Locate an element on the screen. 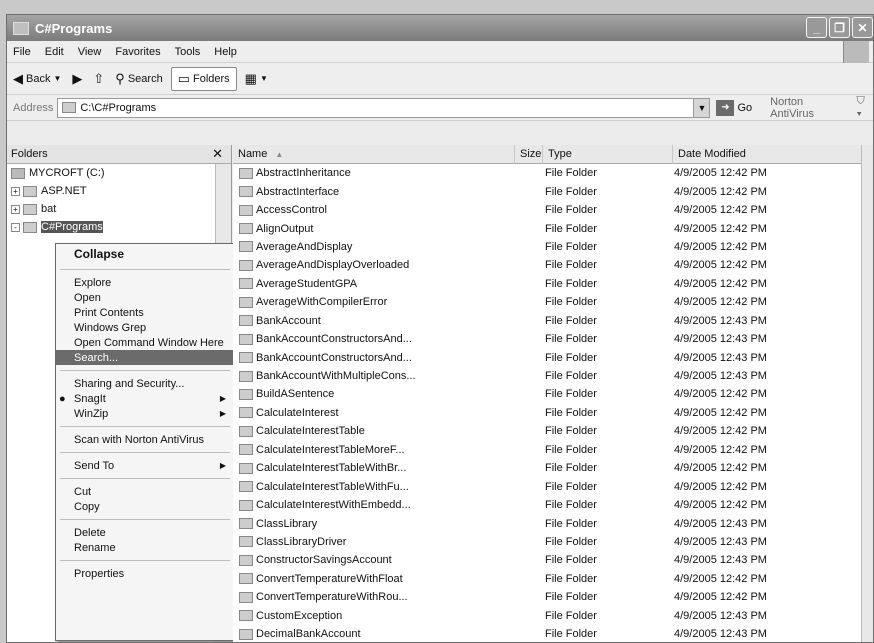 Image resolution: width=874 pixels, height=643 pixels. menu-file: File is located at coordinates (22, 52).